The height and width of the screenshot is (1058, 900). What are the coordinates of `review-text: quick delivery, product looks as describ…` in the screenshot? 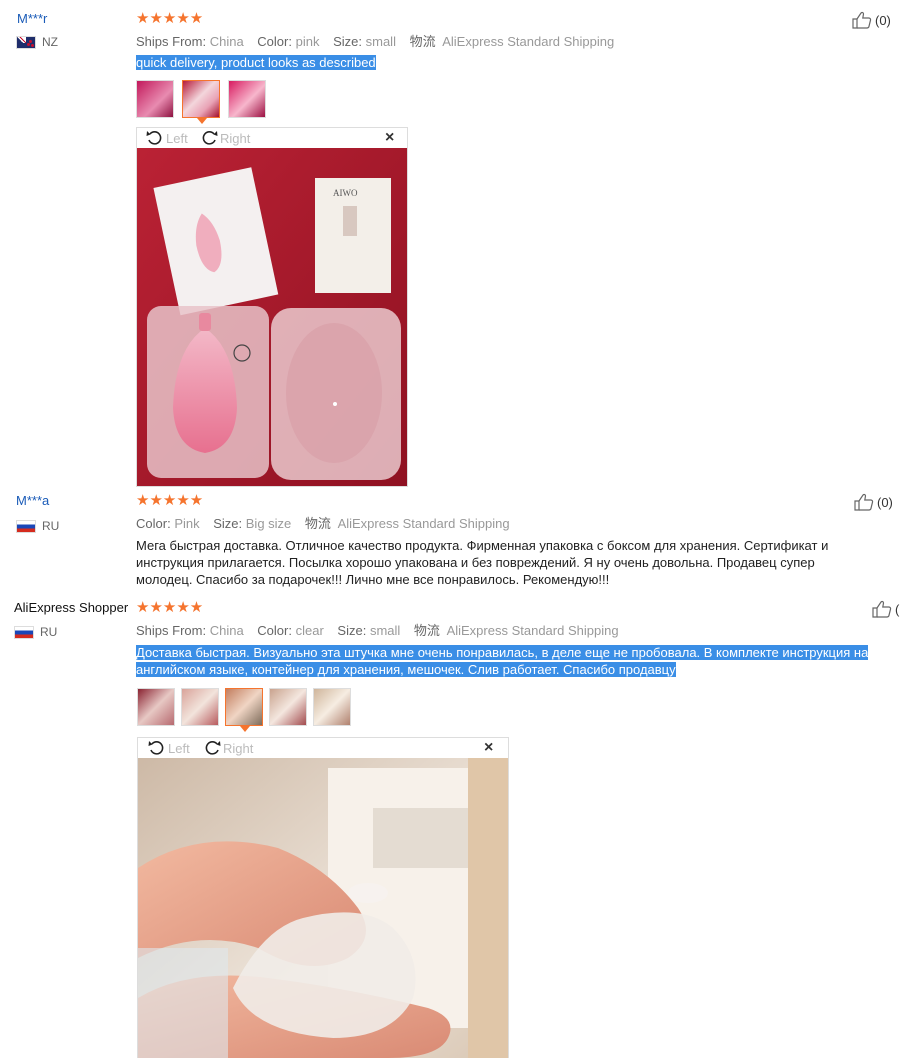 It's located at (256, 62).